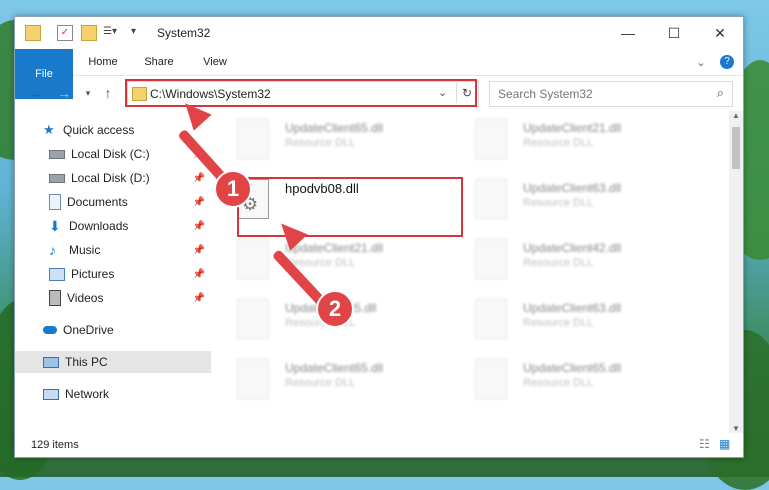  Describe the element at coordinates (301, 93) in the screenshot. I see `address-bar-highlight` at that location.